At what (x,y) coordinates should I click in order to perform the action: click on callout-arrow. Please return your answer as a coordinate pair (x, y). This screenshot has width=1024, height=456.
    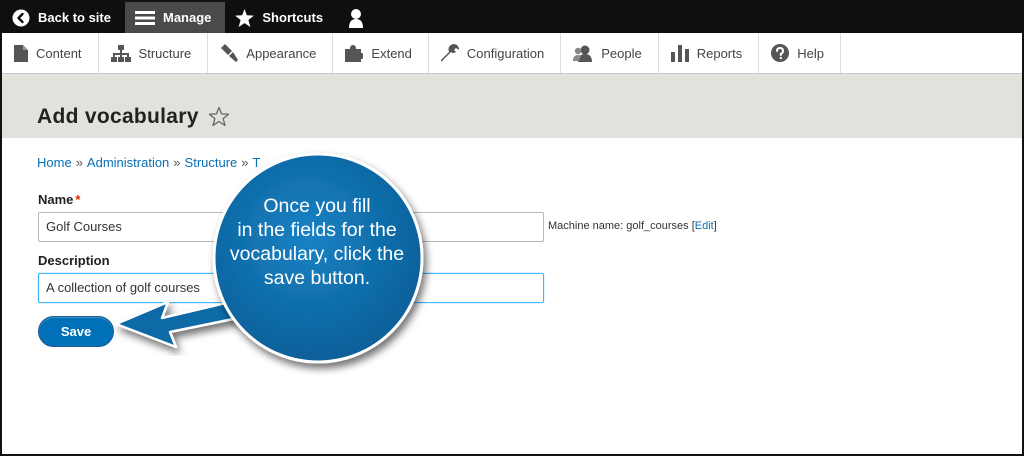
    Looking at the image, I should click on (177, 324).